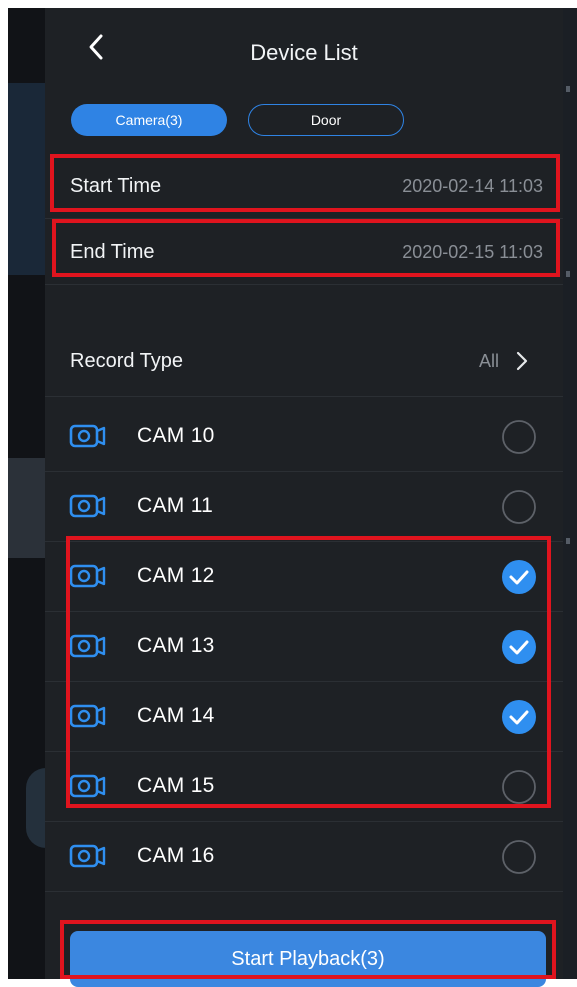  What do you see at coordinates (127, 361) in the screenshot?
I see `record-type-label: Record Type` at bounding box center [127, 361].